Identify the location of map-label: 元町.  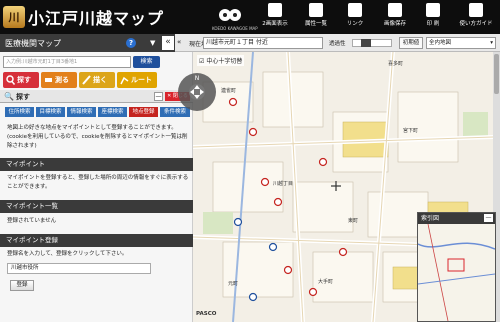
(233, 284).